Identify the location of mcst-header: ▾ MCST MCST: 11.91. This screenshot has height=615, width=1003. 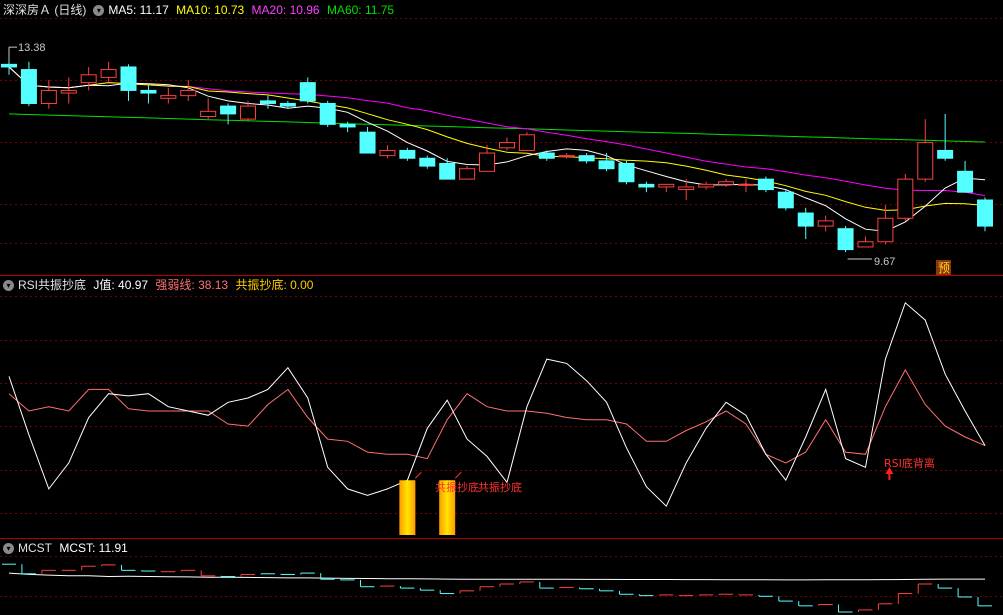
(66, 548).